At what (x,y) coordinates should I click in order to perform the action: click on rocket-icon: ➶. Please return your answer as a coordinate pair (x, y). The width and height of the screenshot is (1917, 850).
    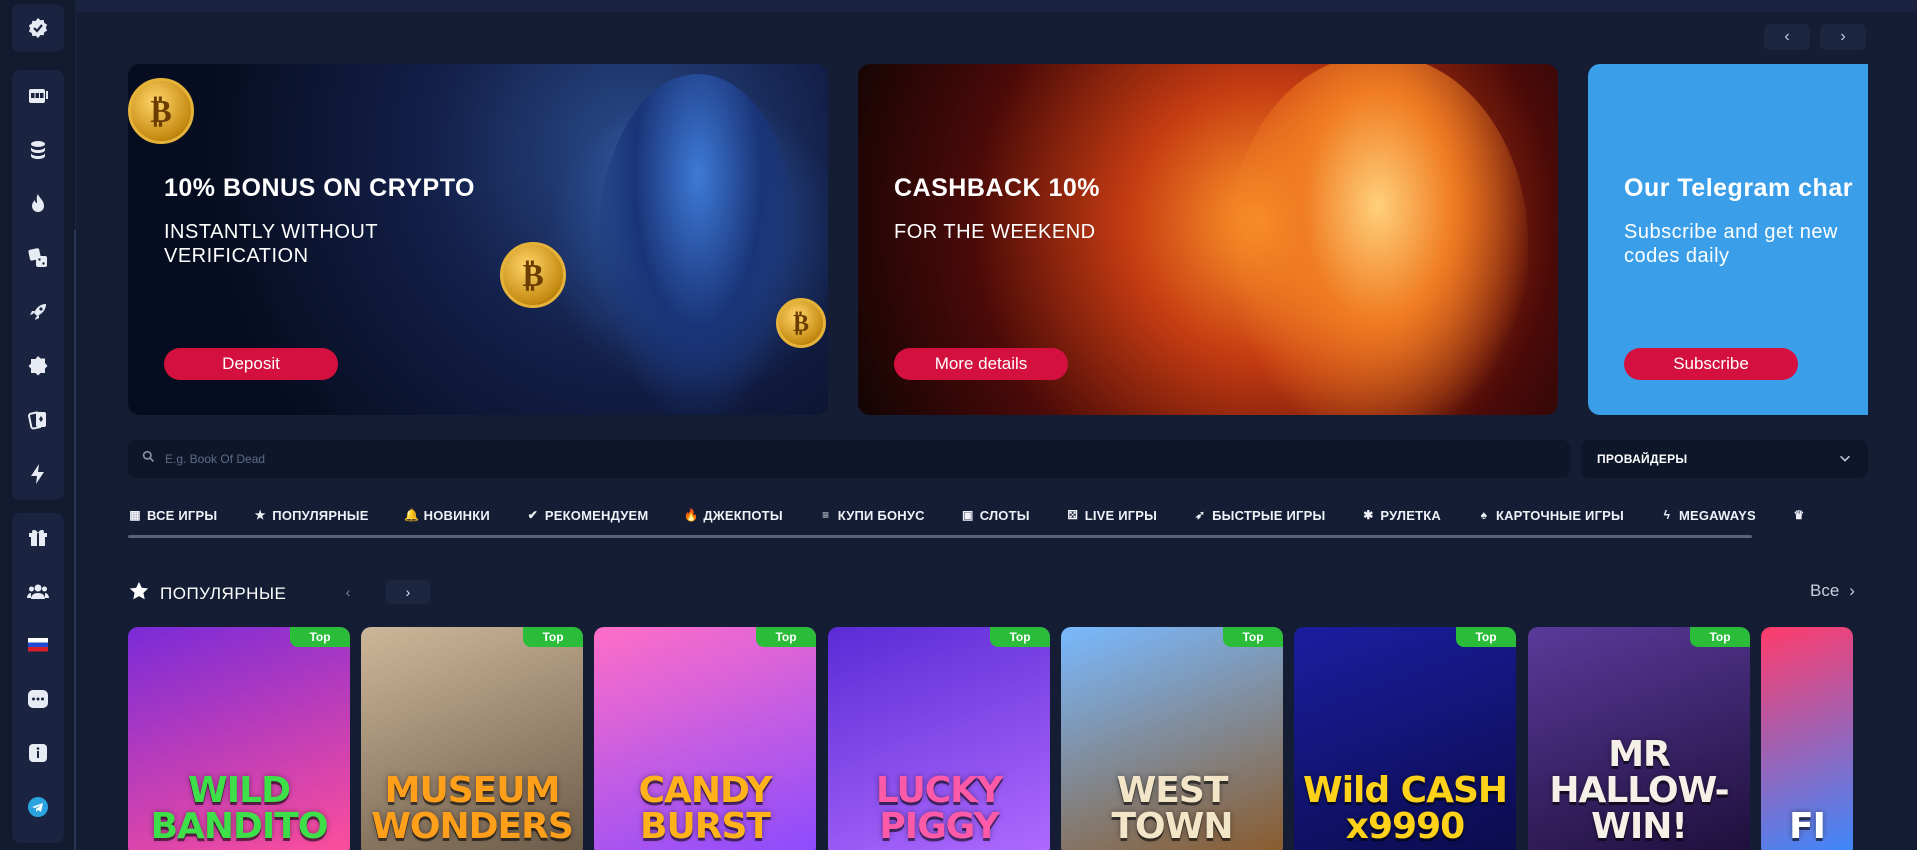
    Looking at the image, I should click on (1200, 515).